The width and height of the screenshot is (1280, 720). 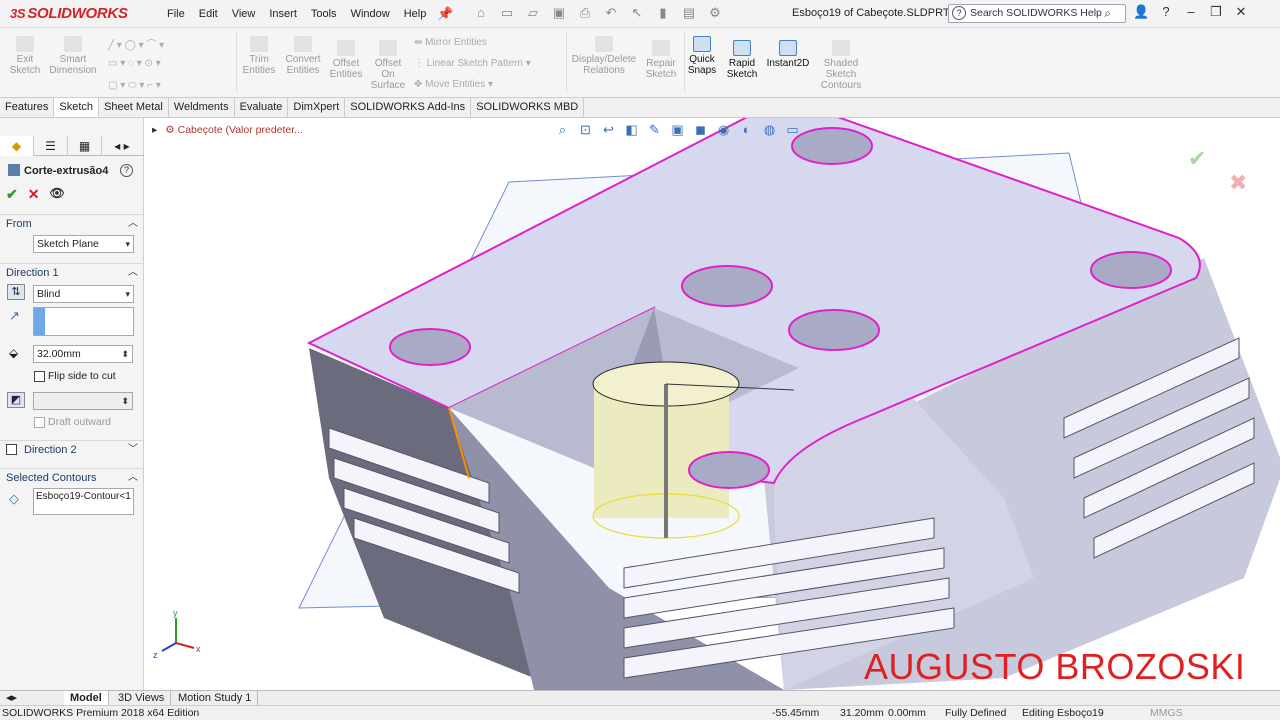 I want to click on apply-scene-icon: ◍, so click(x=769, y=130).